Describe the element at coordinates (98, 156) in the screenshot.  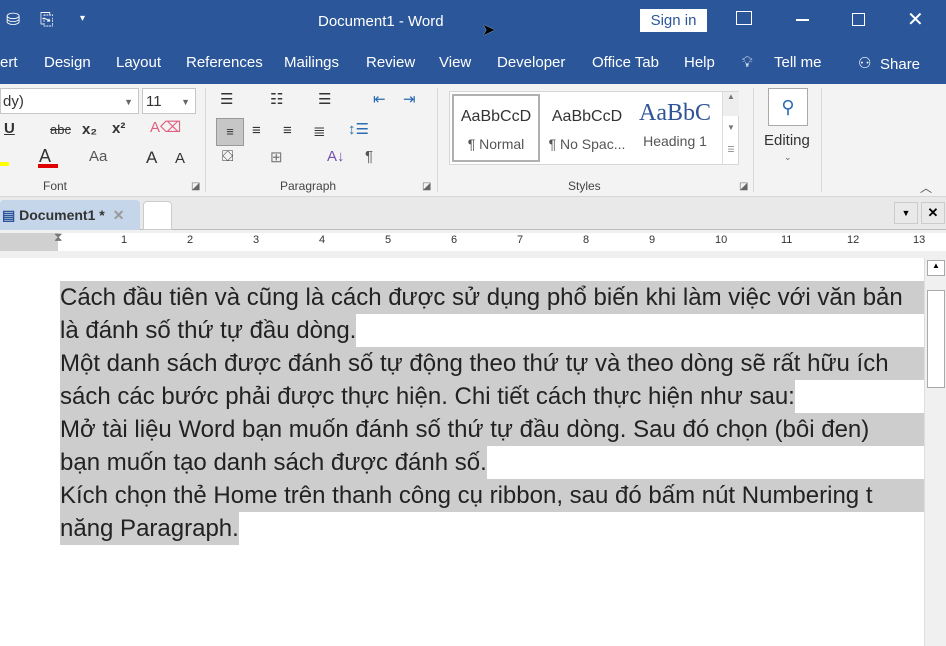
I see `change-case-button: Aa` at that location.